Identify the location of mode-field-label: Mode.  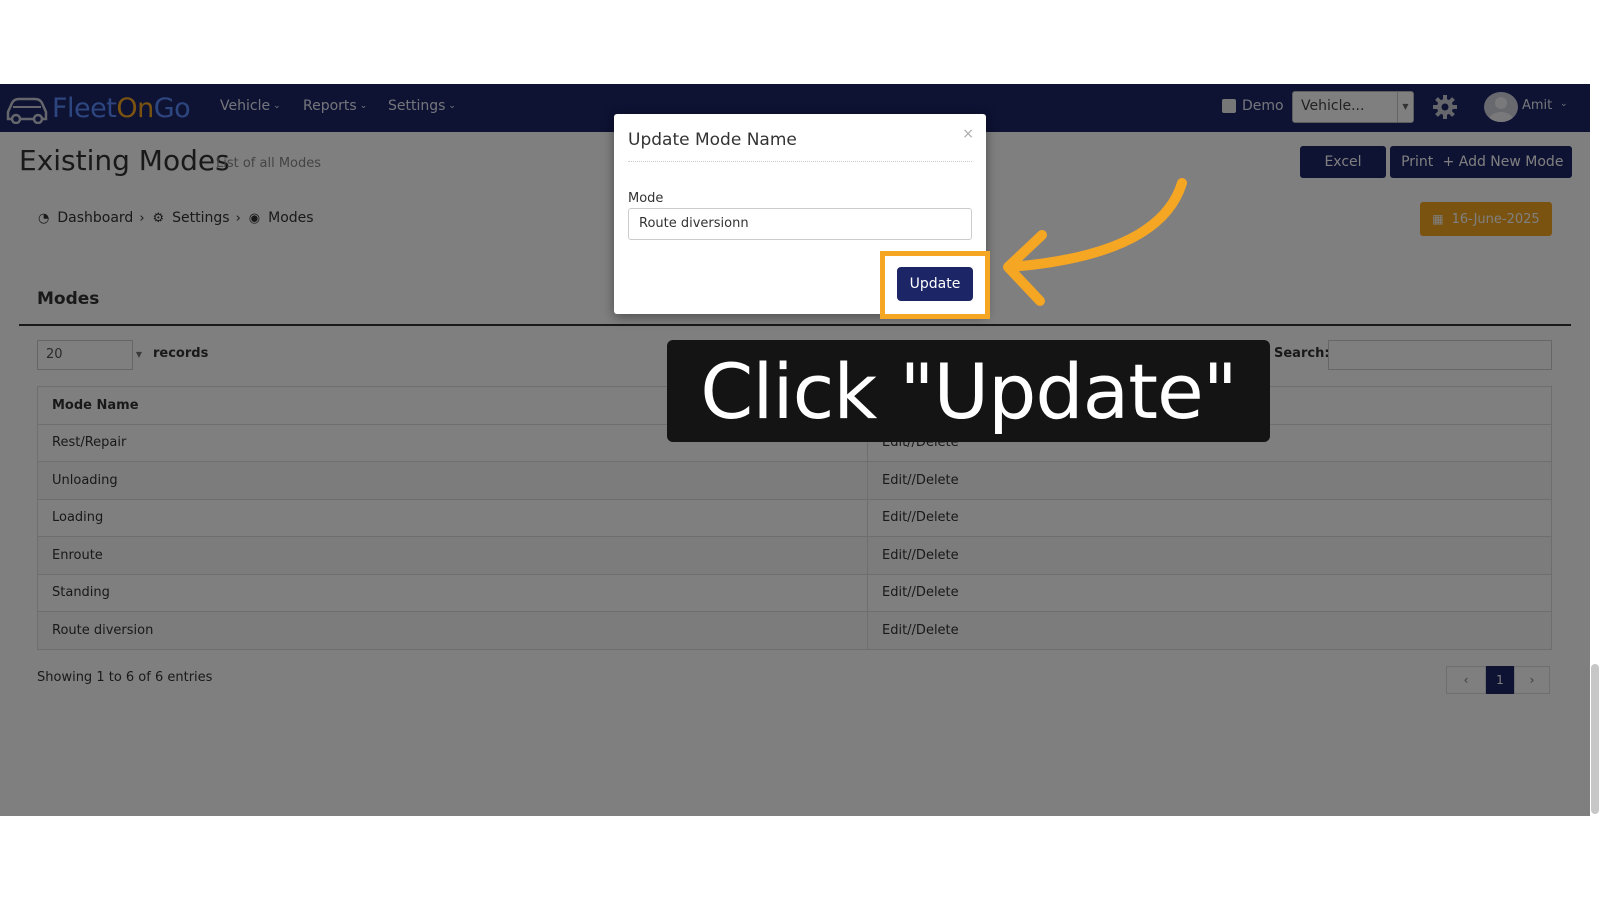
(646, 198).